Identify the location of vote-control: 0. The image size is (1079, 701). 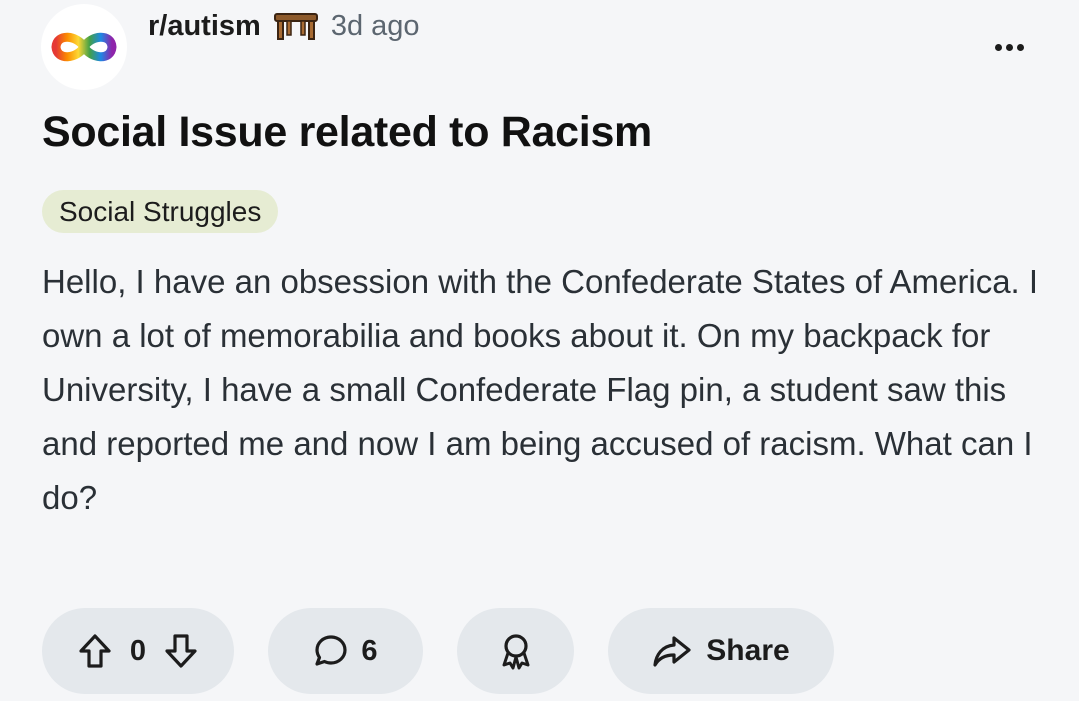
(138, 651).